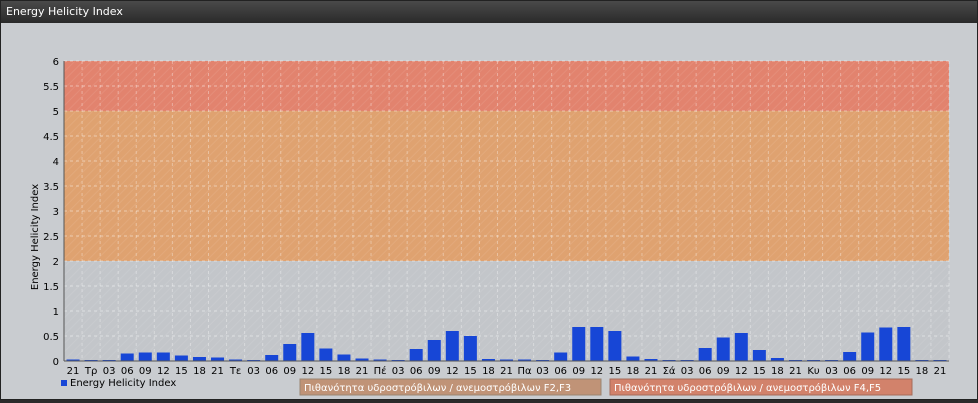 This screenshot has height=403, width=978. Describe the element at coordinates (380, 371) in the screenshot. I see `x-tick-label: Πέ` at that location.